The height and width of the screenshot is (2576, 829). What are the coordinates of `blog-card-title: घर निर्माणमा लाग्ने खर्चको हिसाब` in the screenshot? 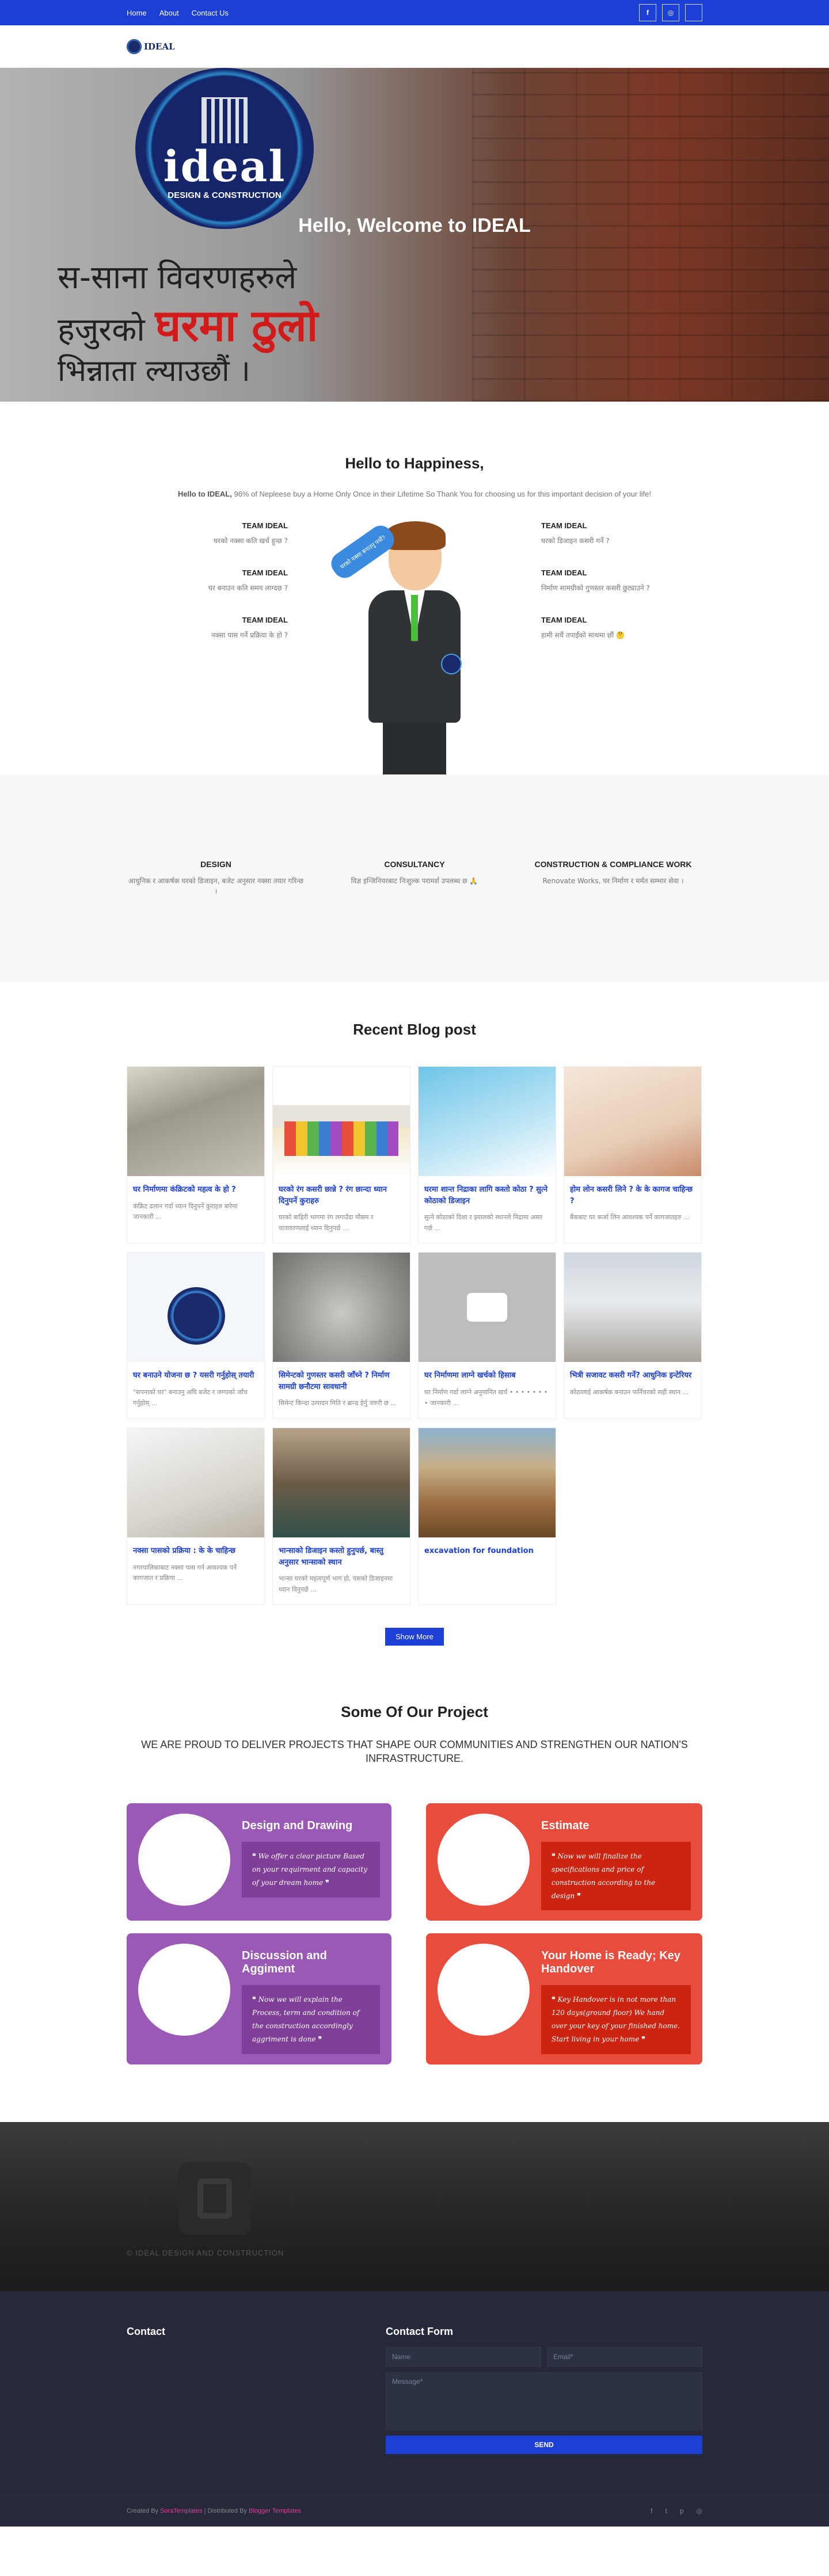 It's located at (487, 1376).